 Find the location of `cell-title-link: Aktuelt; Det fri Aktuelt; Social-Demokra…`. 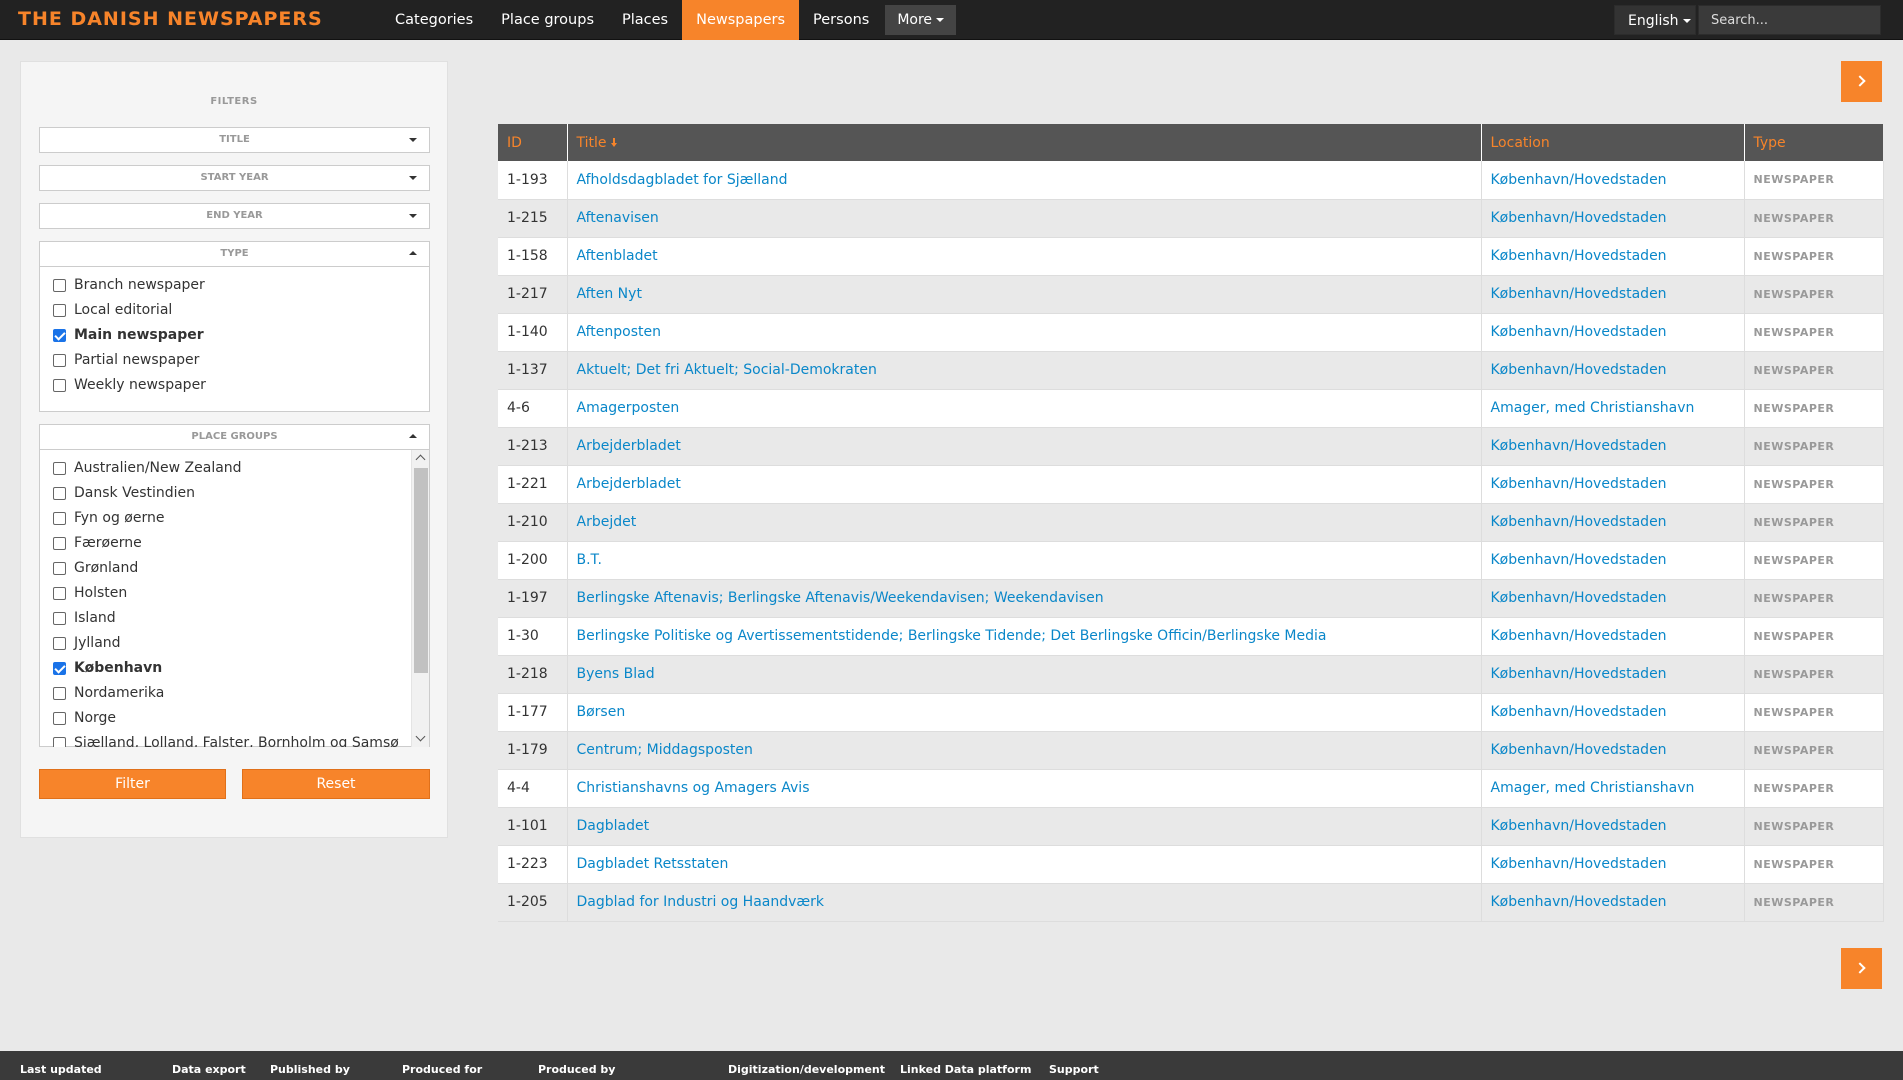

cell-title-link: Aktuelt; Det fri Aktuelt; Social-Demokra… is located at coordinates (727, 370).